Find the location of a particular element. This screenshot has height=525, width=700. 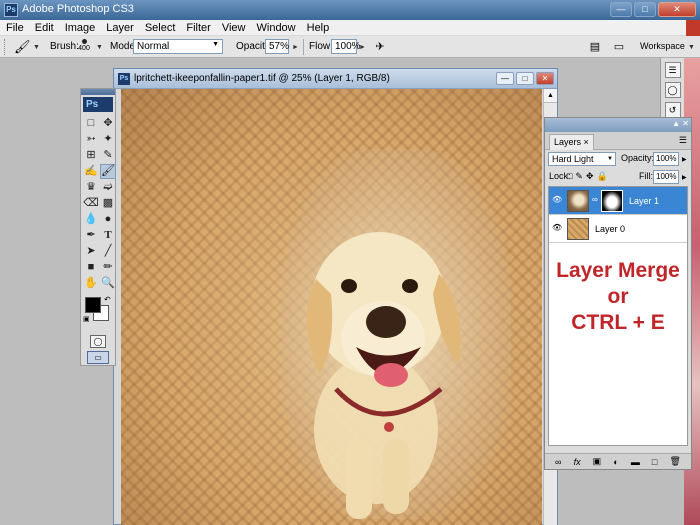

magic-wand-tool-icon: ✦ is located at coordinates (108, 139).